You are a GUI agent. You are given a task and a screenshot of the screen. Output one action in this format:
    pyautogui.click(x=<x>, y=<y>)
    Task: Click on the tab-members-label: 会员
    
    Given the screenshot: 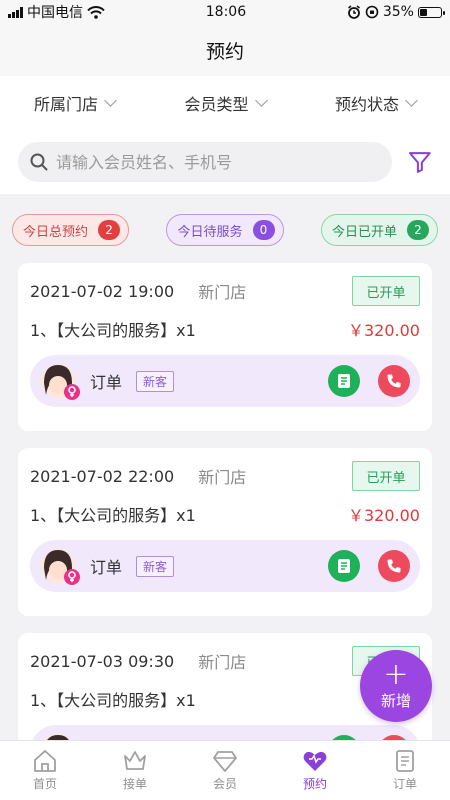 What is the action you would take?
    pyautogui.click(x=224, y=784)
    